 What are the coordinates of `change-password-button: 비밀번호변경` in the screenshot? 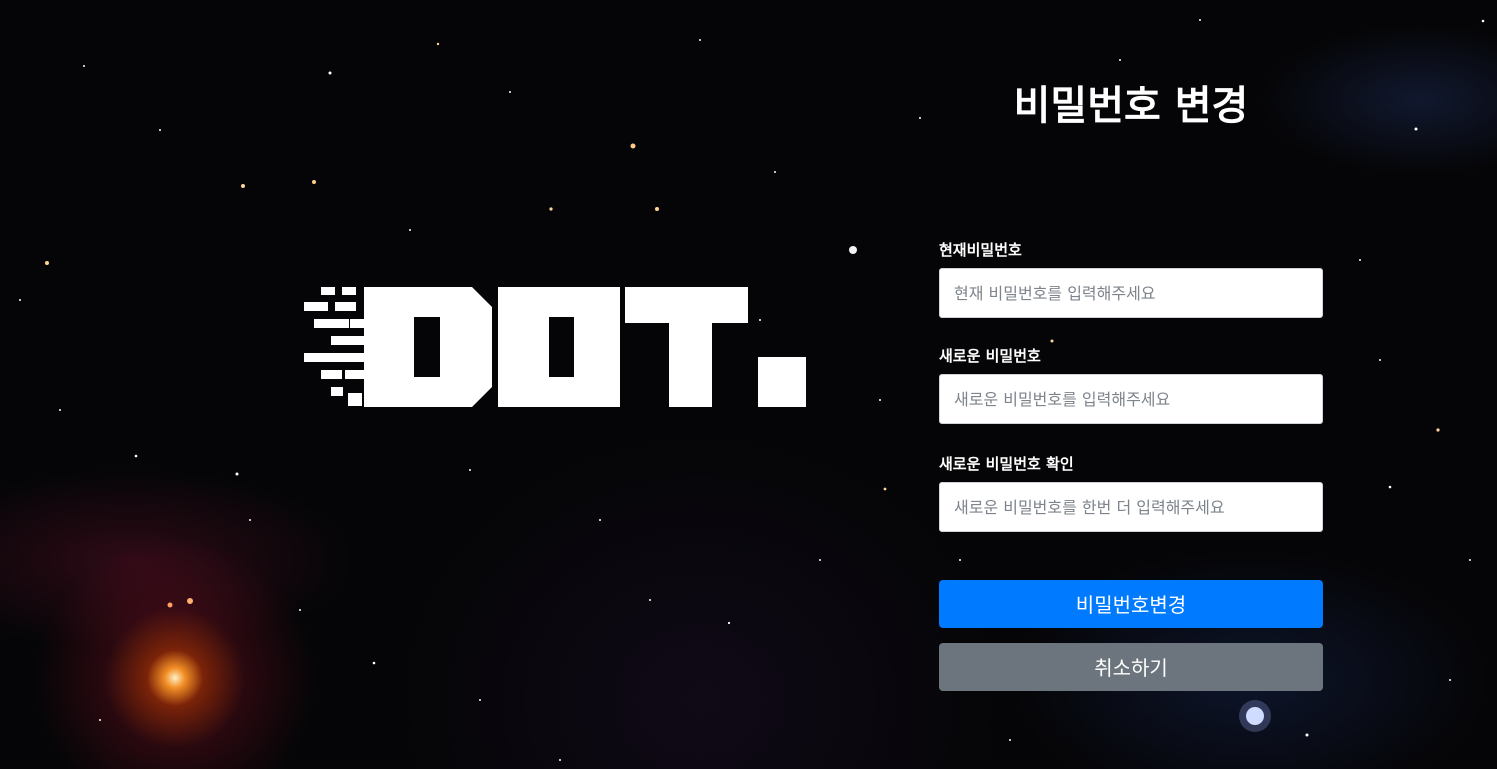 It's located at (1131, 604).